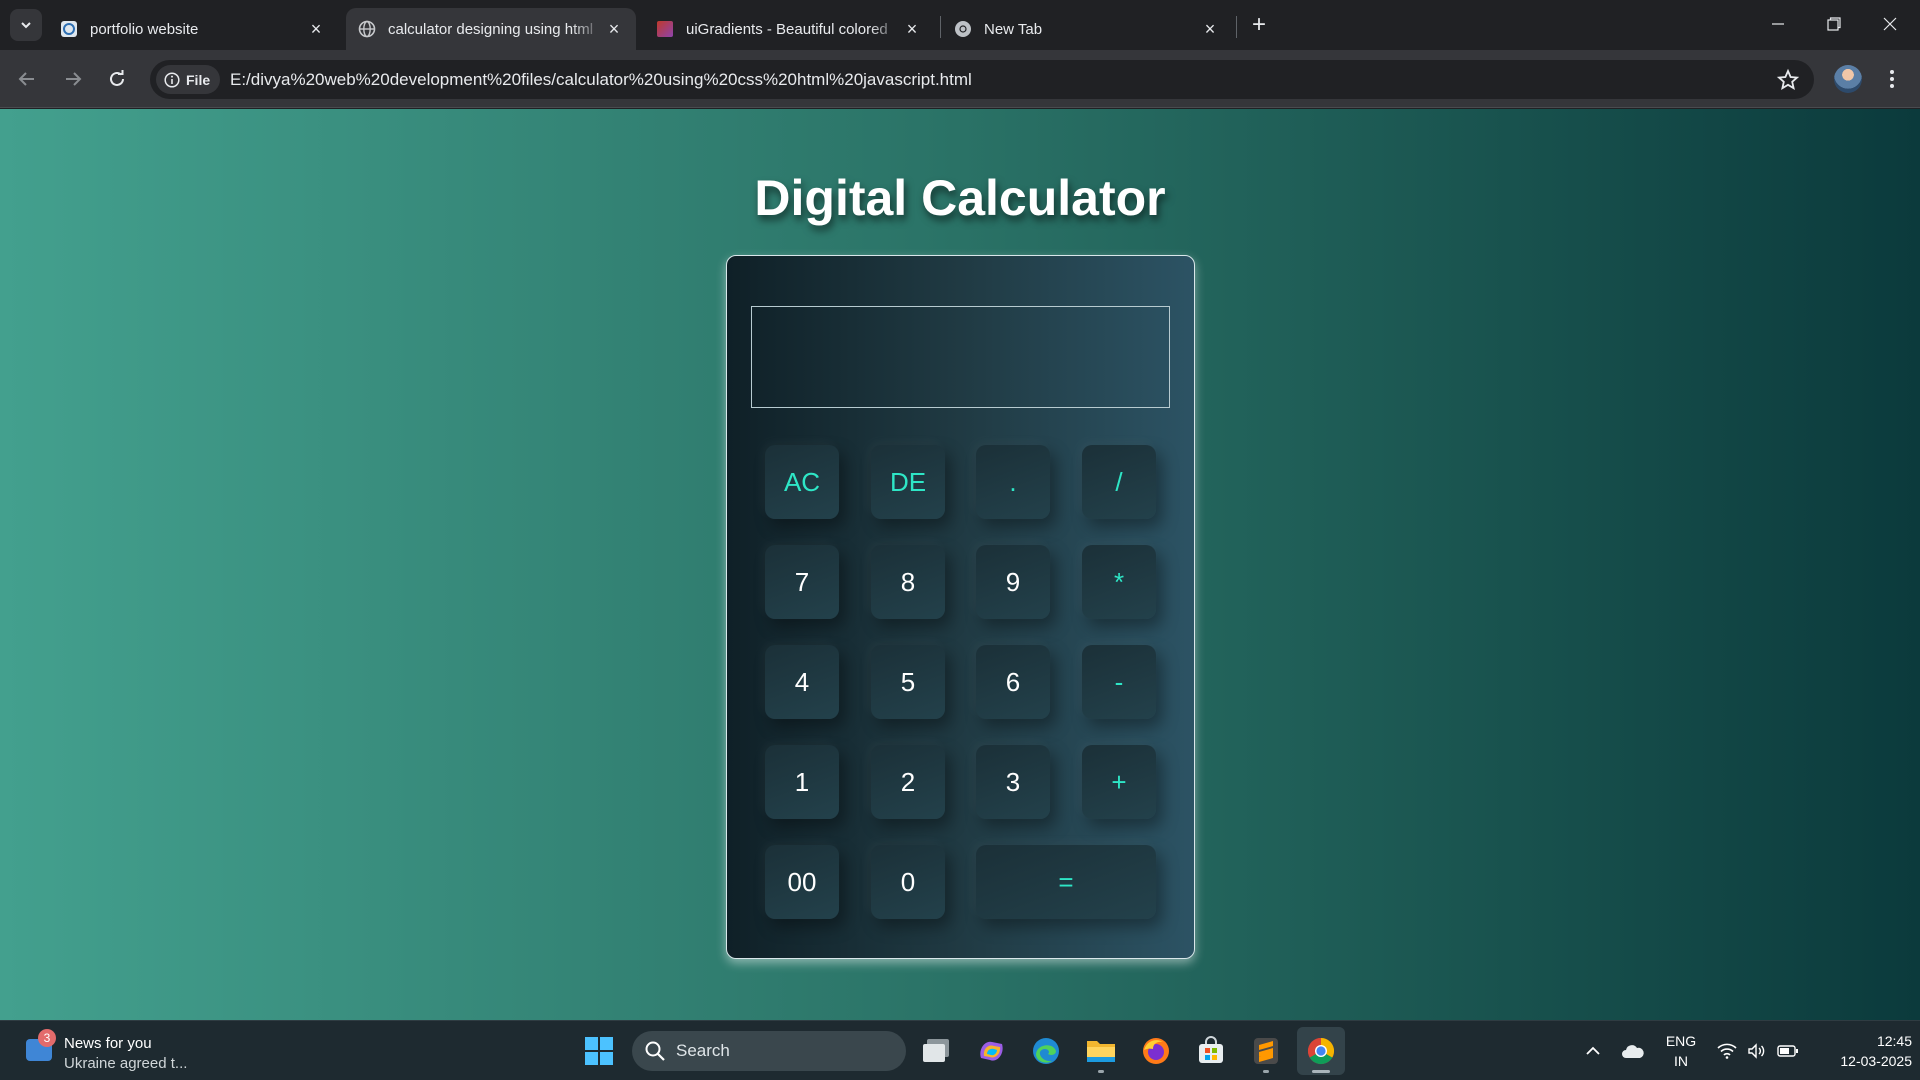 The width and height of the screenshot is (1920, 1080). I want to click on portfolio-favicon, so click(69, 29).